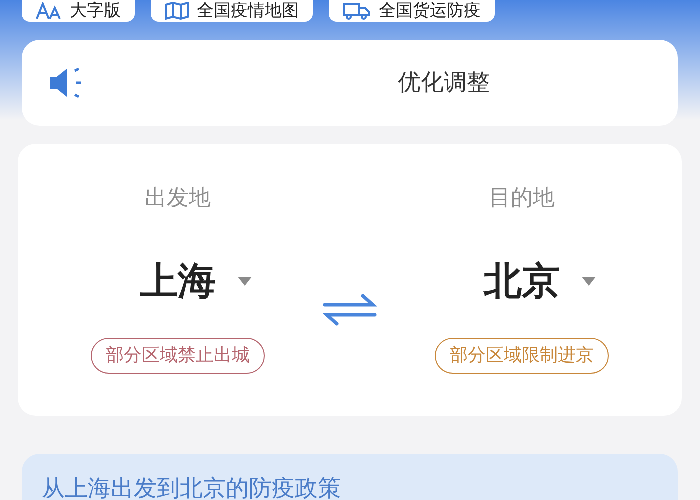 The image size is (700, 500). I want to click on field-label: 目的地, so click(522, 199).